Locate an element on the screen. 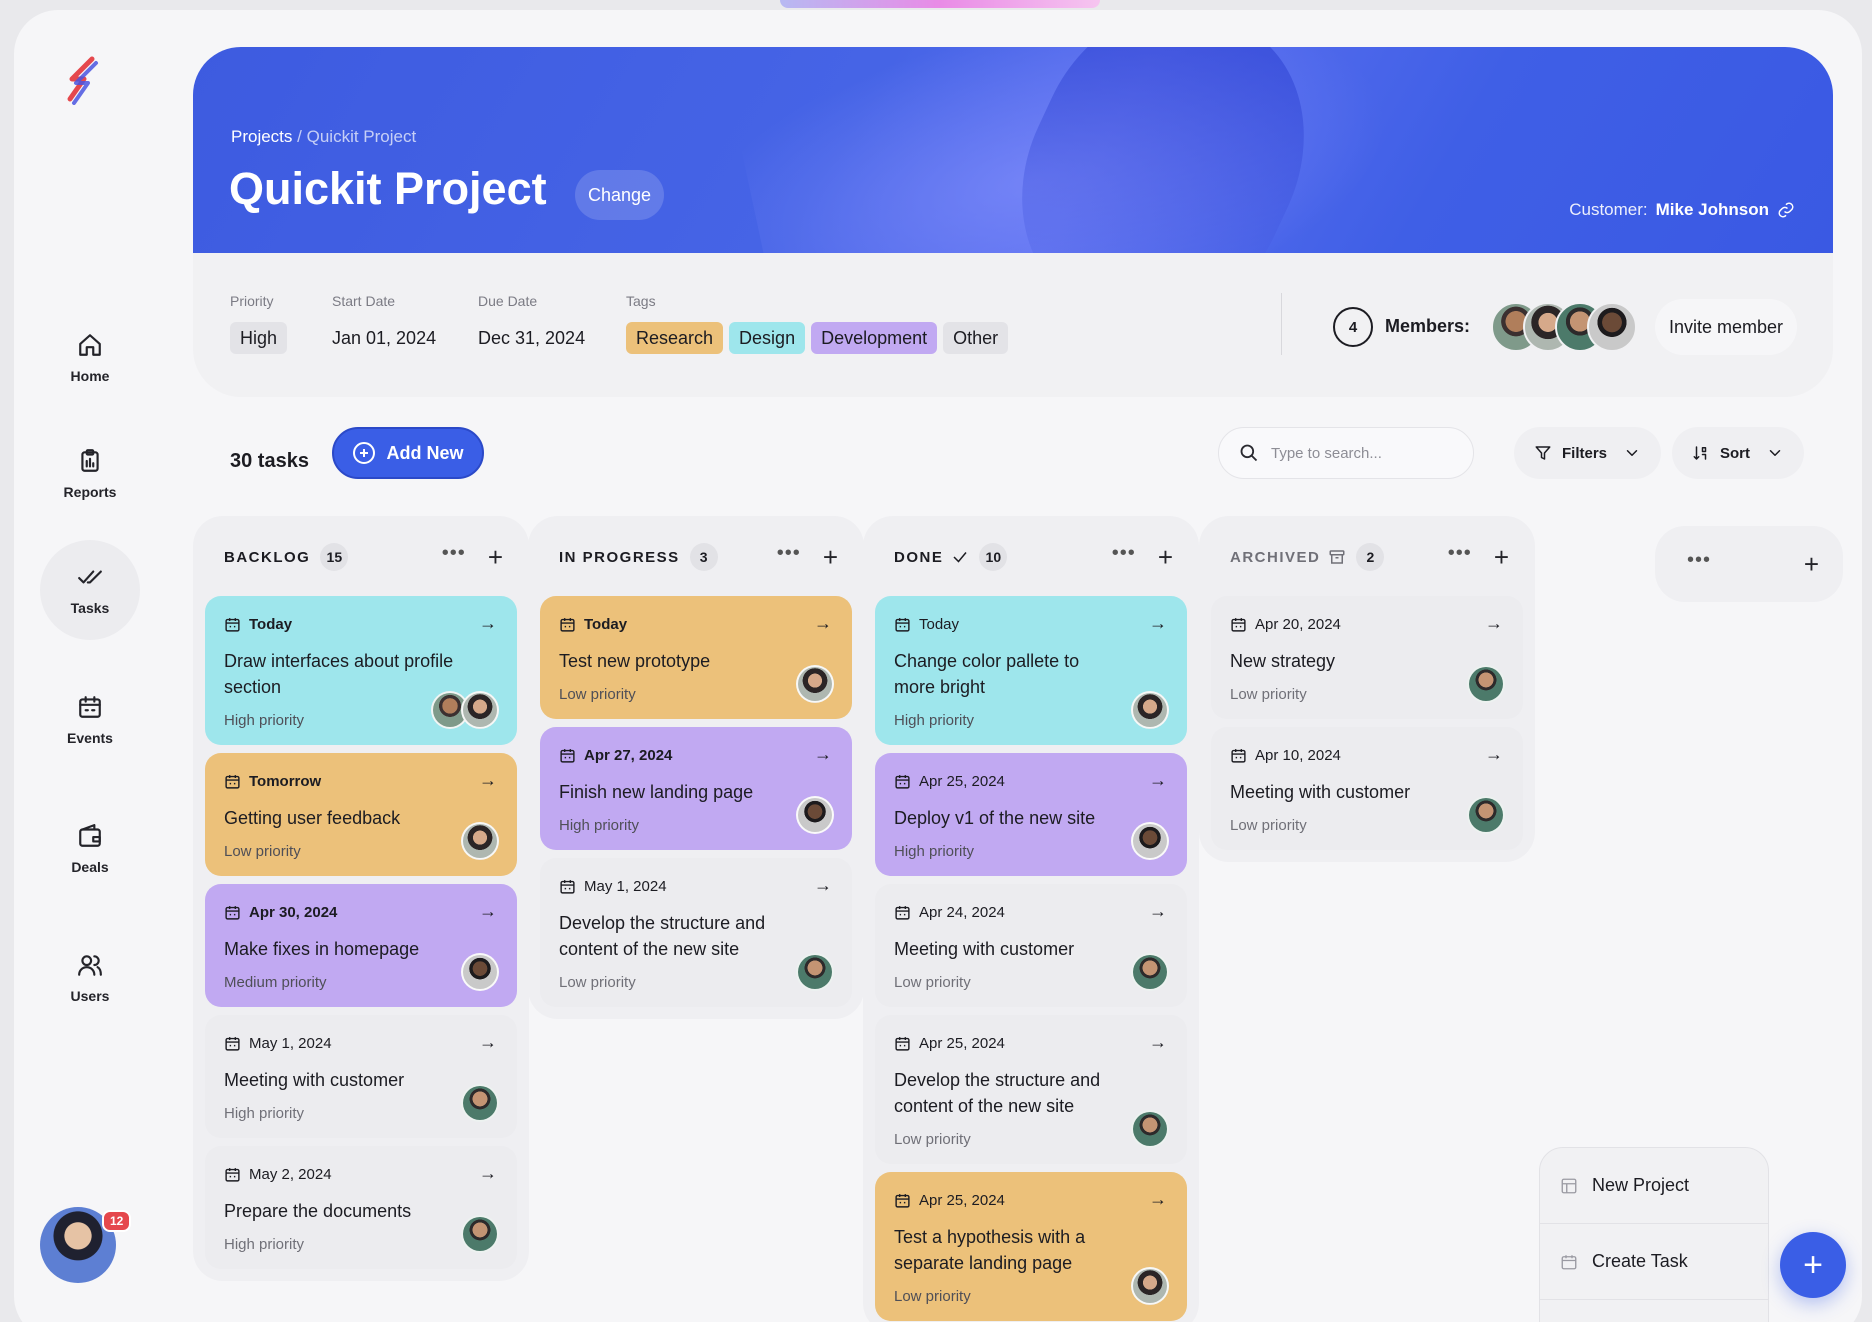 Image resolution: width=1872 pixels, height=1322 pixels. card-date: Today is located at coordinates (1031, 624).